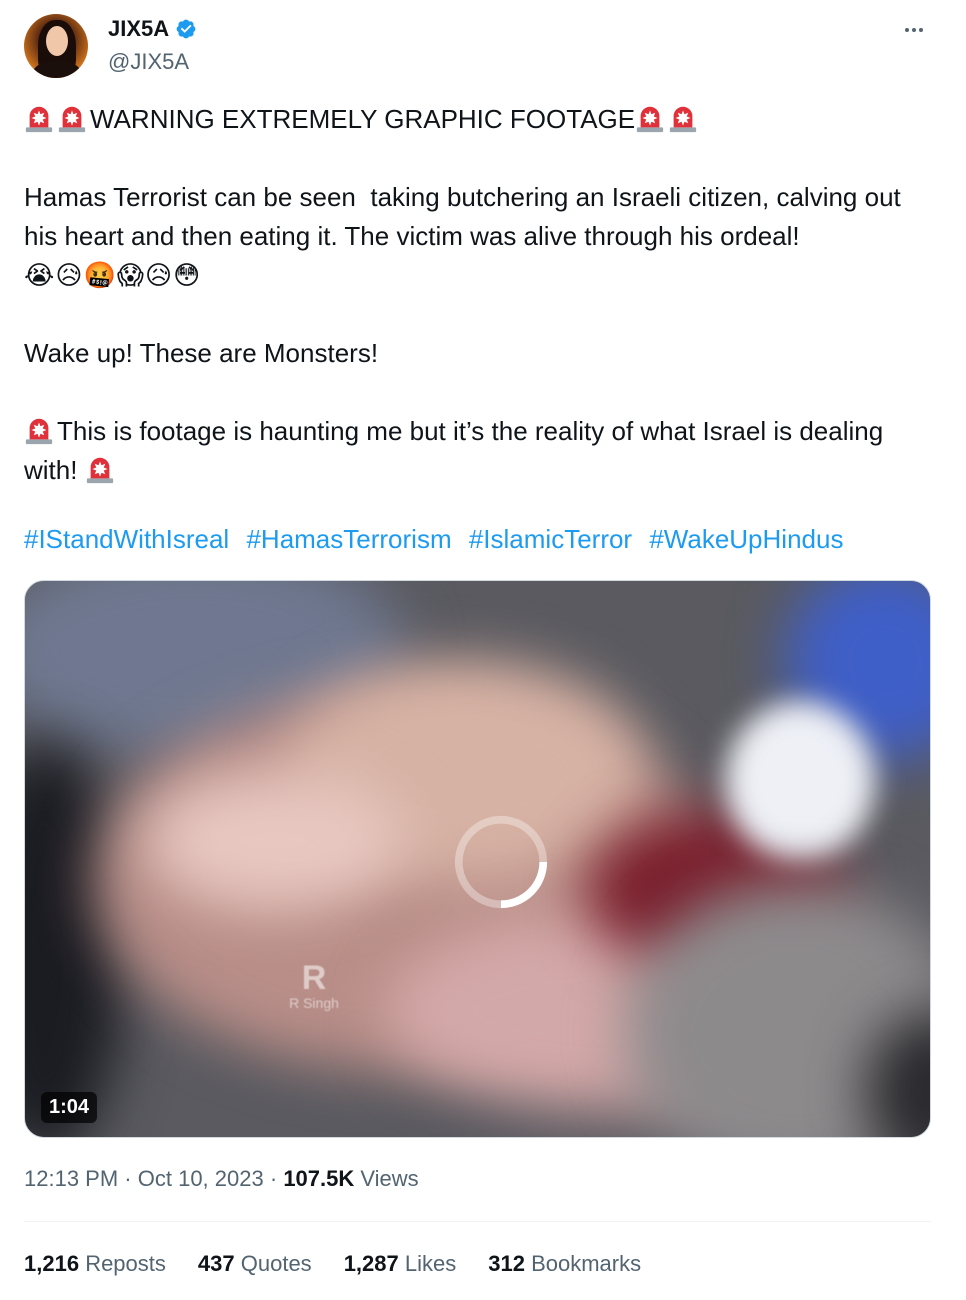  Describe the element at coordinates (400, 1264) in the screenshot. I see `likes-stat: 1,287 Likes` at that location.